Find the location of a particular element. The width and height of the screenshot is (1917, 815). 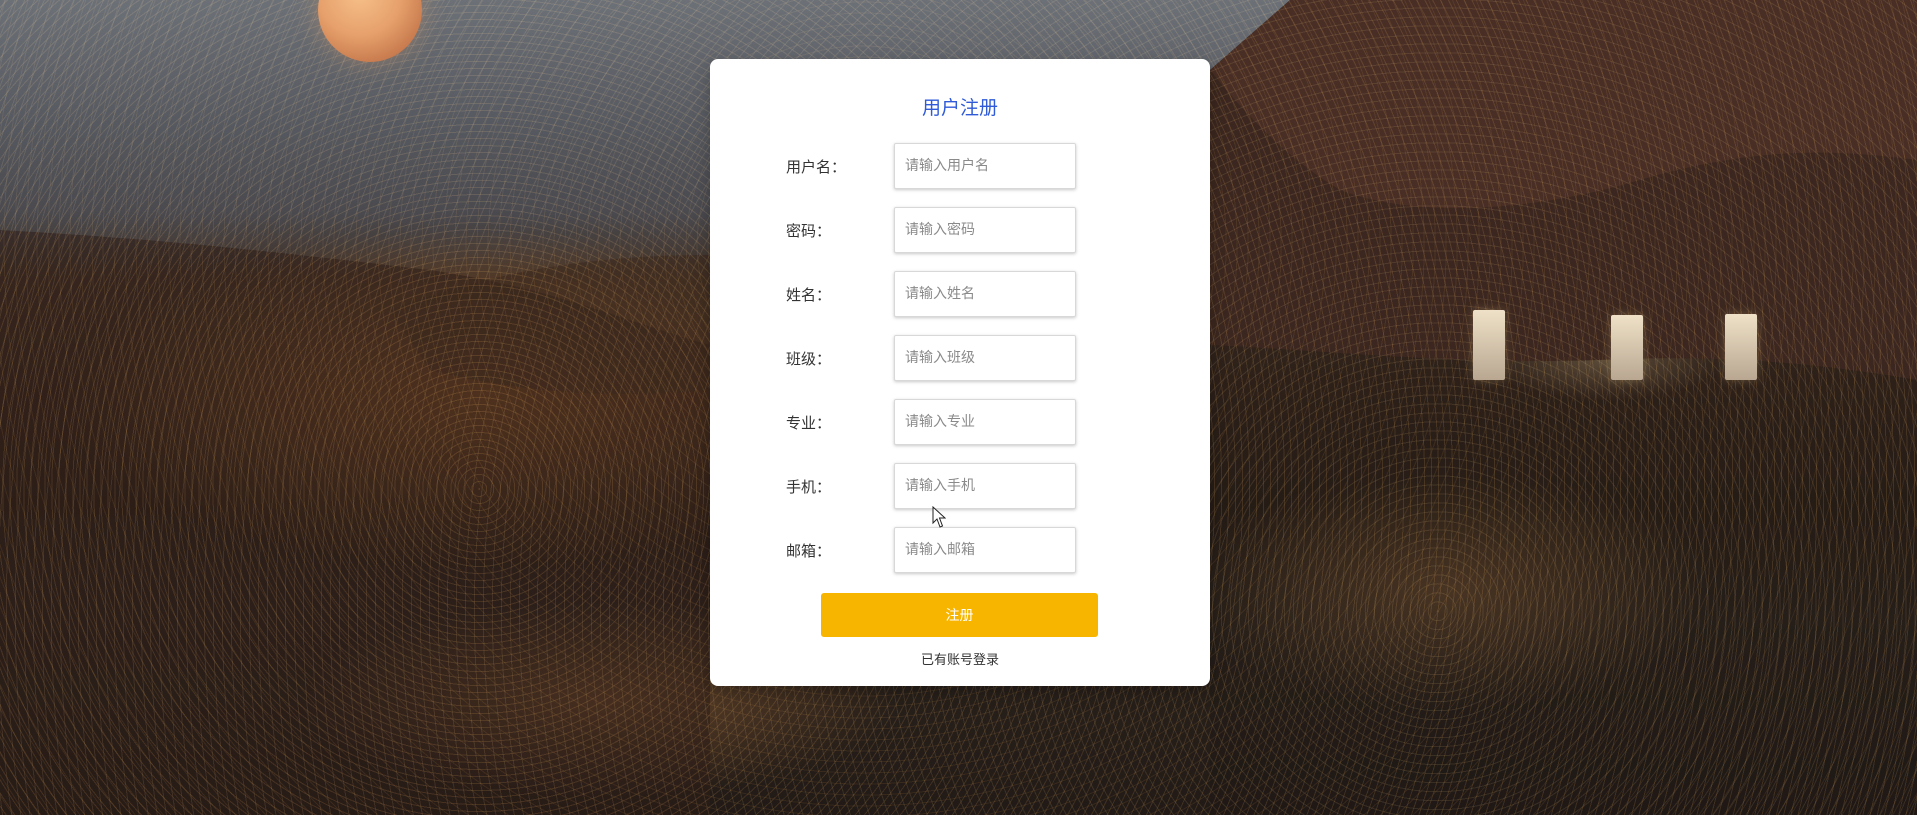

field-row-username: 用户名： is located at coordinates (936, 166).